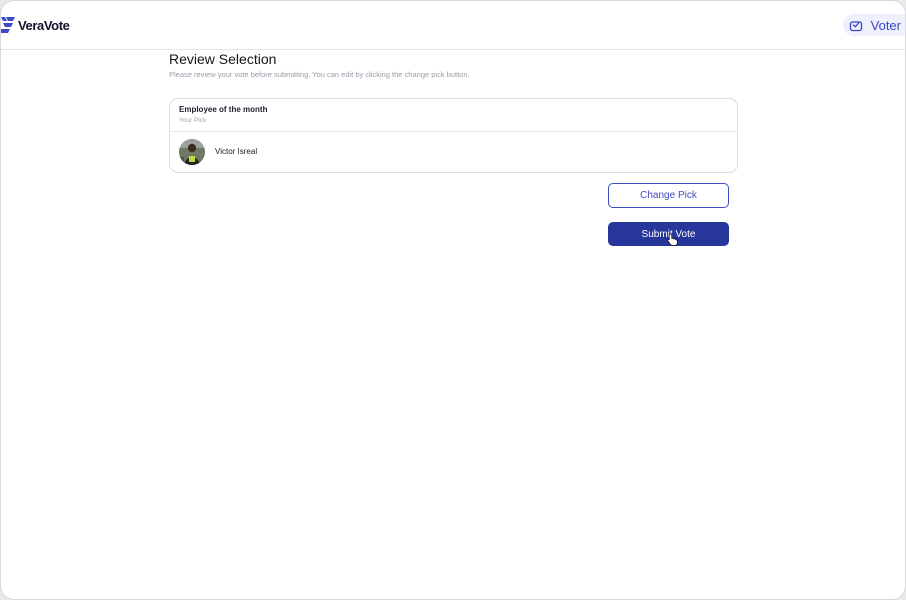 The image size is (906, 600). What do you see at coordinates (668, 234) in the screenshot?
I see `submit-vote-button: Submit Vote` at bounding box center [668, 234].